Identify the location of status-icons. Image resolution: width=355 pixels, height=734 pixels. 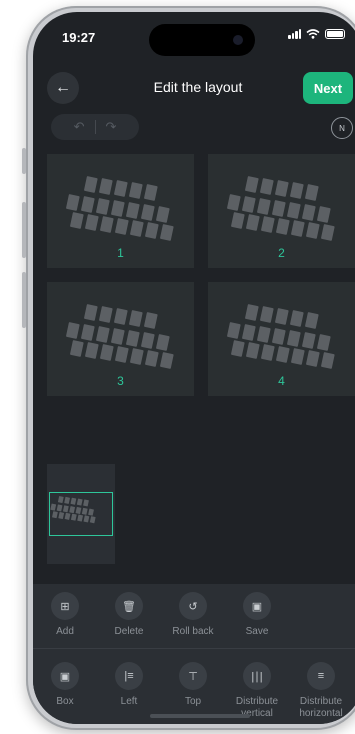
(316, 34).